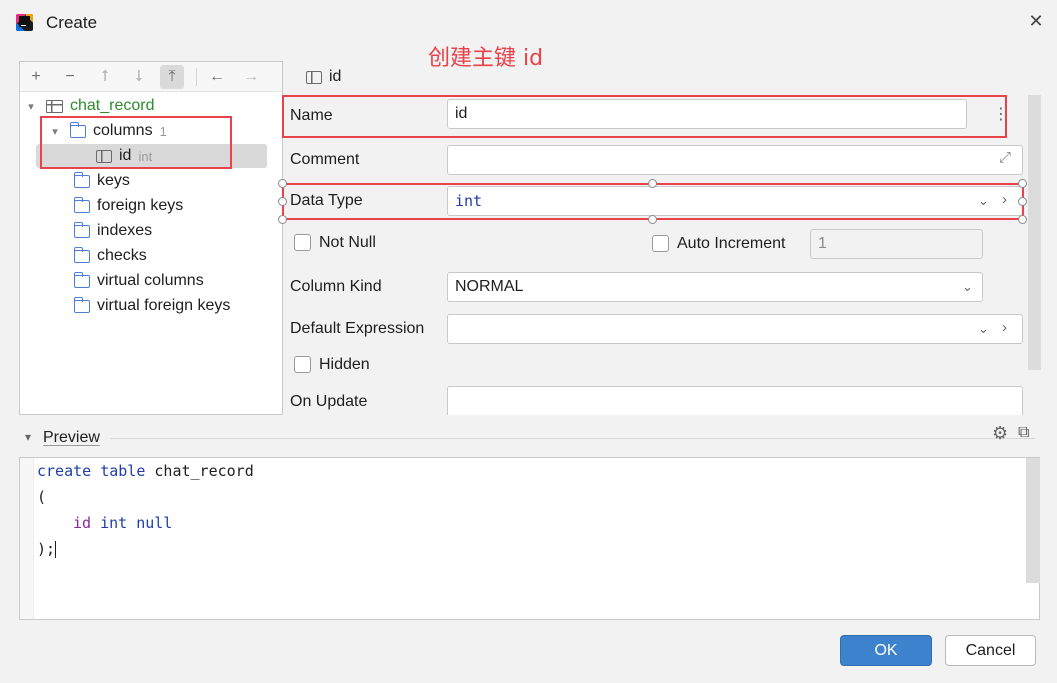  Describe the element at coordinates (731, 243) in the screenshot. I see `auto-increment-label: Auto Increment` at that location.